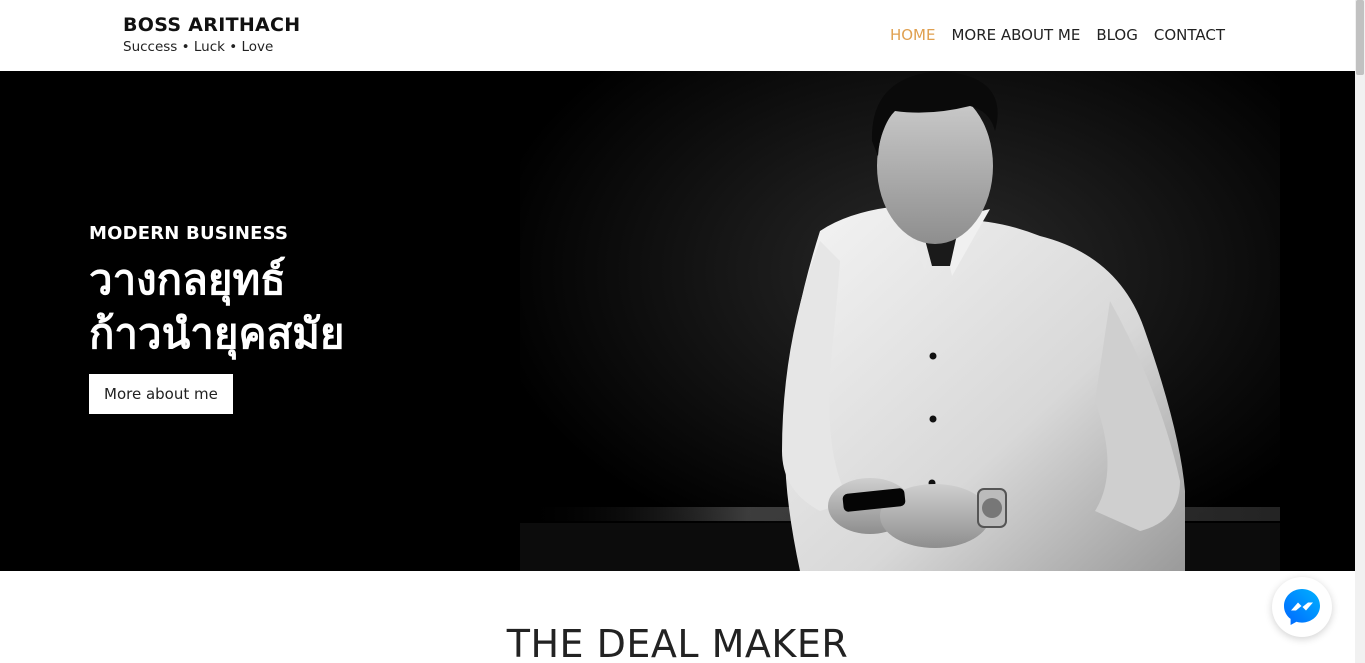 The image size is (1365, 663). Describe the element at coordinates (198, 47) in the screenshot. I see `site-tagline: Success • Luck • Love` at that location.